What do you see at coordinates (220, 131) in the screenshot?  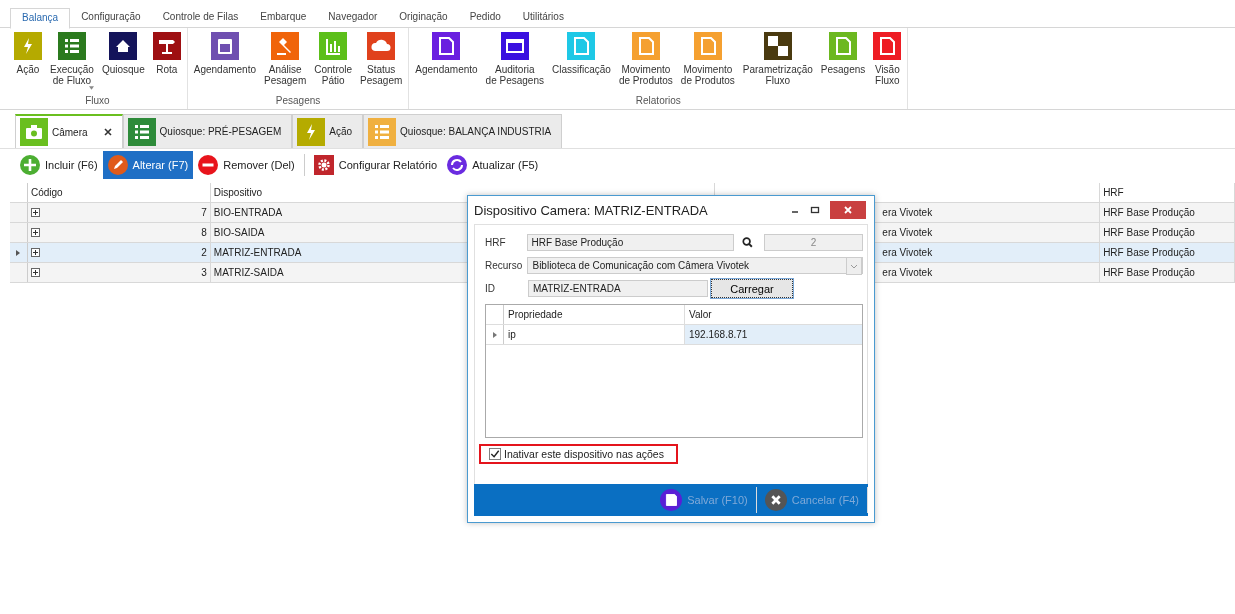 I see `tab-label: Quiosque: PRÉ-PESAGEM` at bounding box center [220, 131].